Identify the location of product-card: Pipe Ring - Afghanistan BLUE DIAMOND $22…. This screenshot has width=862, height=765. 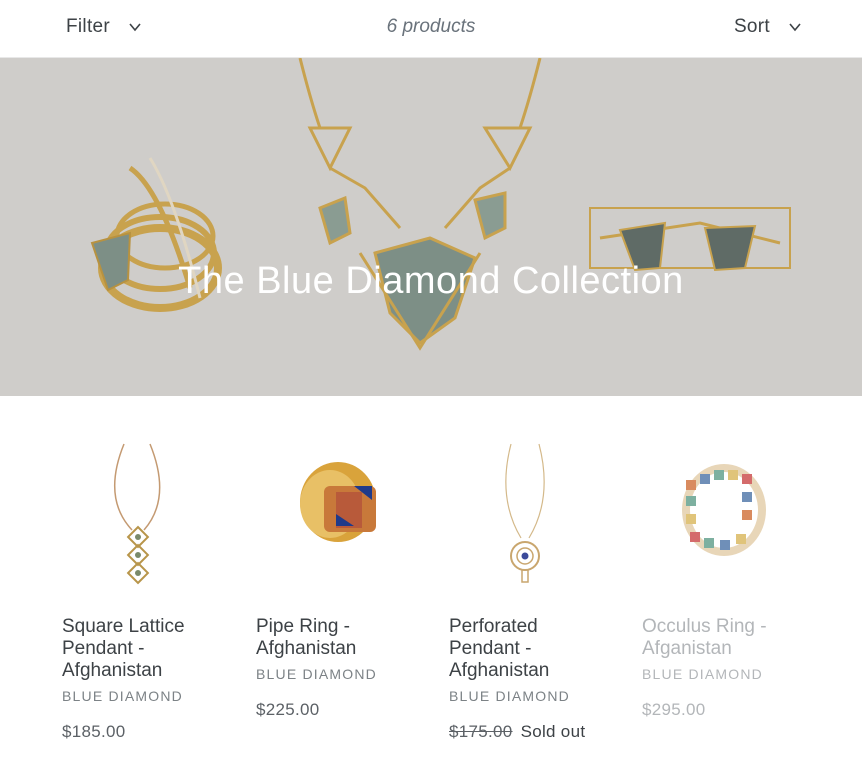
(336, 579).